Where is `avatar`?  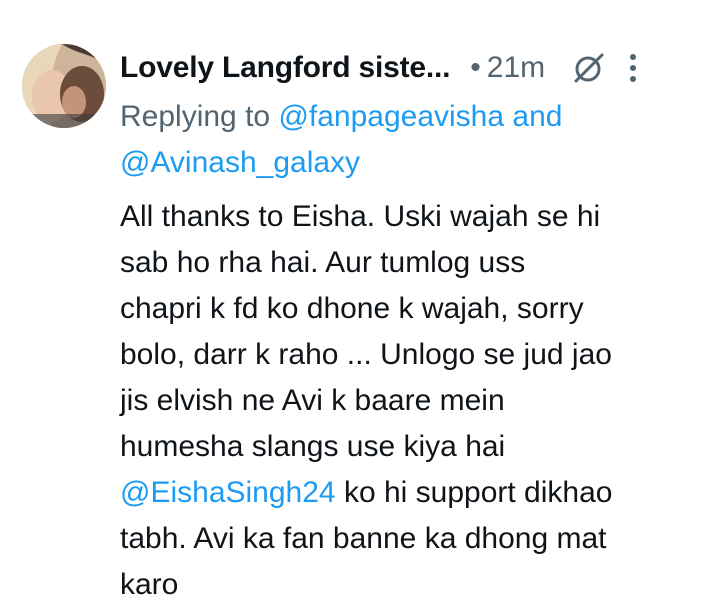 avatar is located at coordinates (64, 86).